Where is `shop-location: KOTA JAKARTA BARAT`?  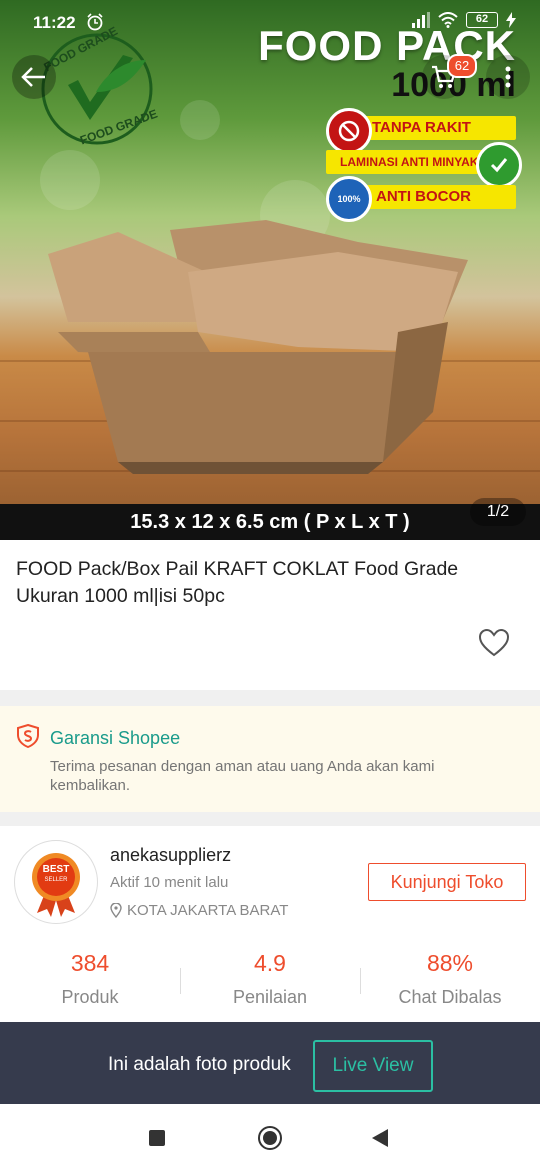
shop-location: KOTA JAKARTA BARAT is located at coordinates (199, 910).